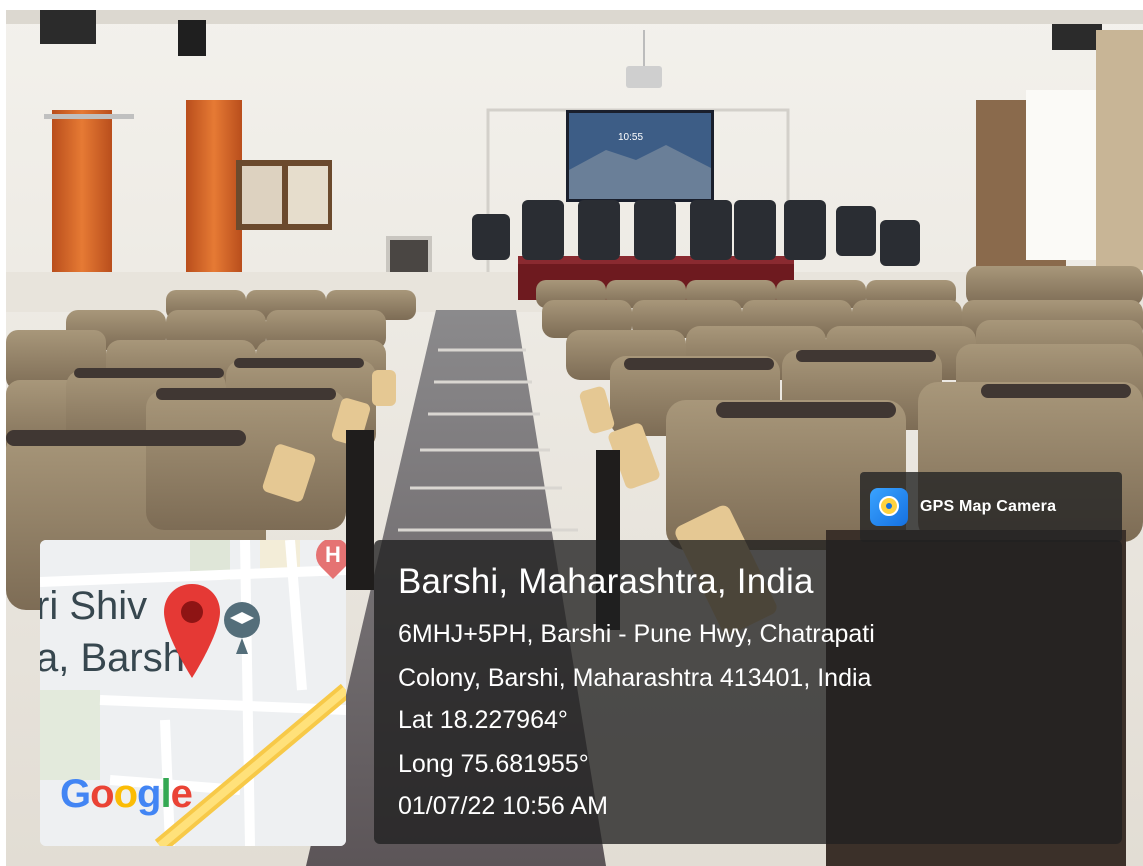 The width and height of the screenshot is (1143, 866). What do you see at coordinates (333, 554) in the screenshot?
I see `hospital-marker-label: H` at bounding box center [333, 554].